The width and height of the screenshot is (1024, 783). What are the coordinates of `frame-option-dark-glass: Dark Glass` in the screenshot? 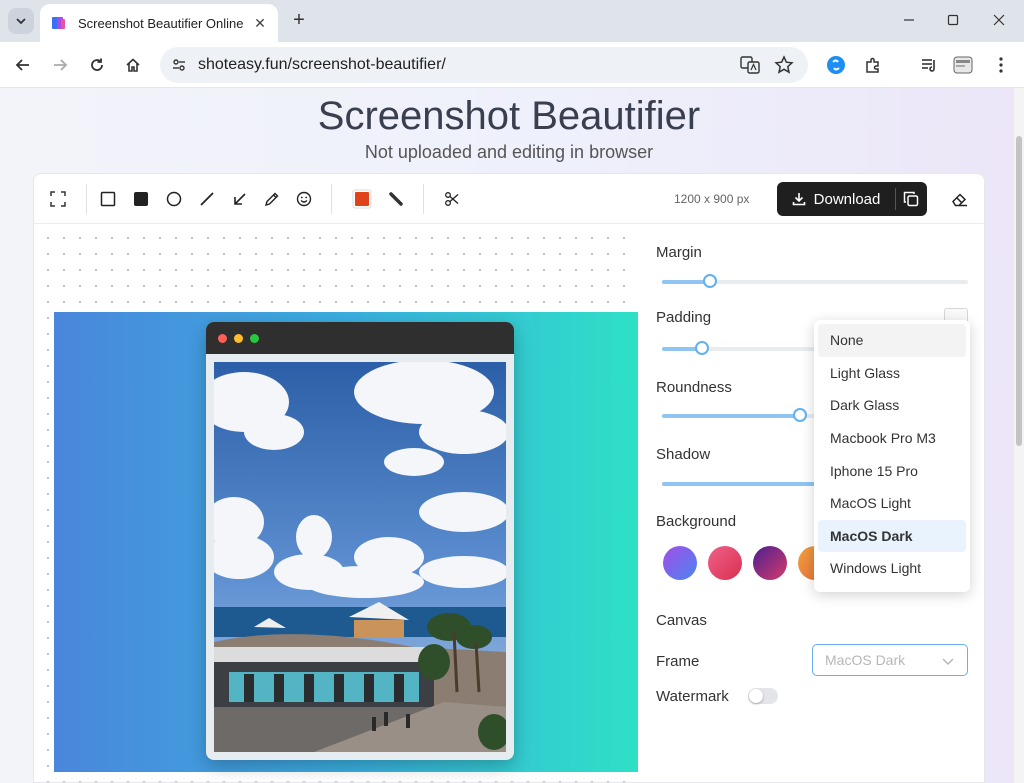 It's located at (892, 405).